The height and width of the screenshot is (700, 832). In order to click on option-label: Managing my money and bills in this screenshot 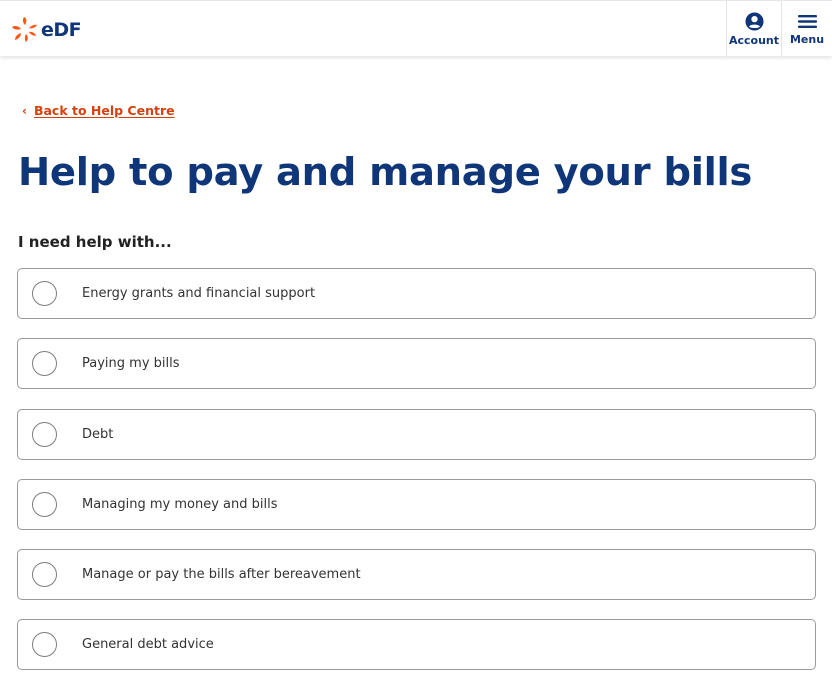, I will do `click(180, 504)`.